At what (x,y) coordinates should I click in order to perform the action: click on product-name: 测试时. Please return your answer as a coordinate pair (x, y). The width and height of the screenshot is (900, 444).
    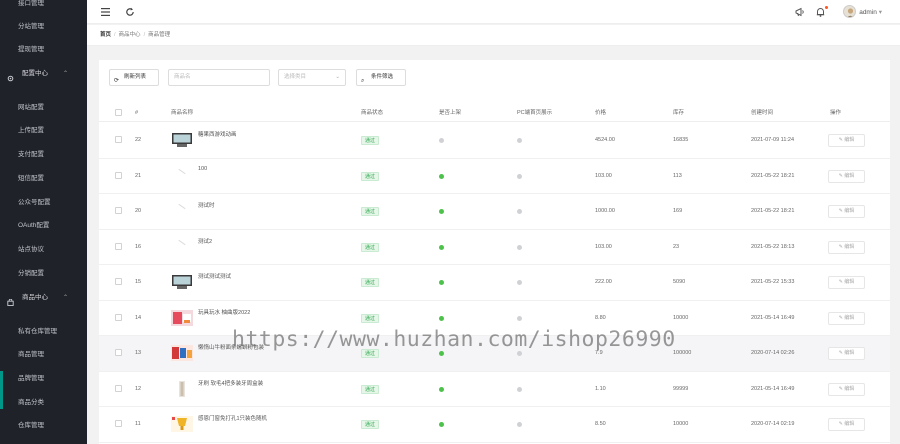
    Looking at the image, I should click on (206, 205).